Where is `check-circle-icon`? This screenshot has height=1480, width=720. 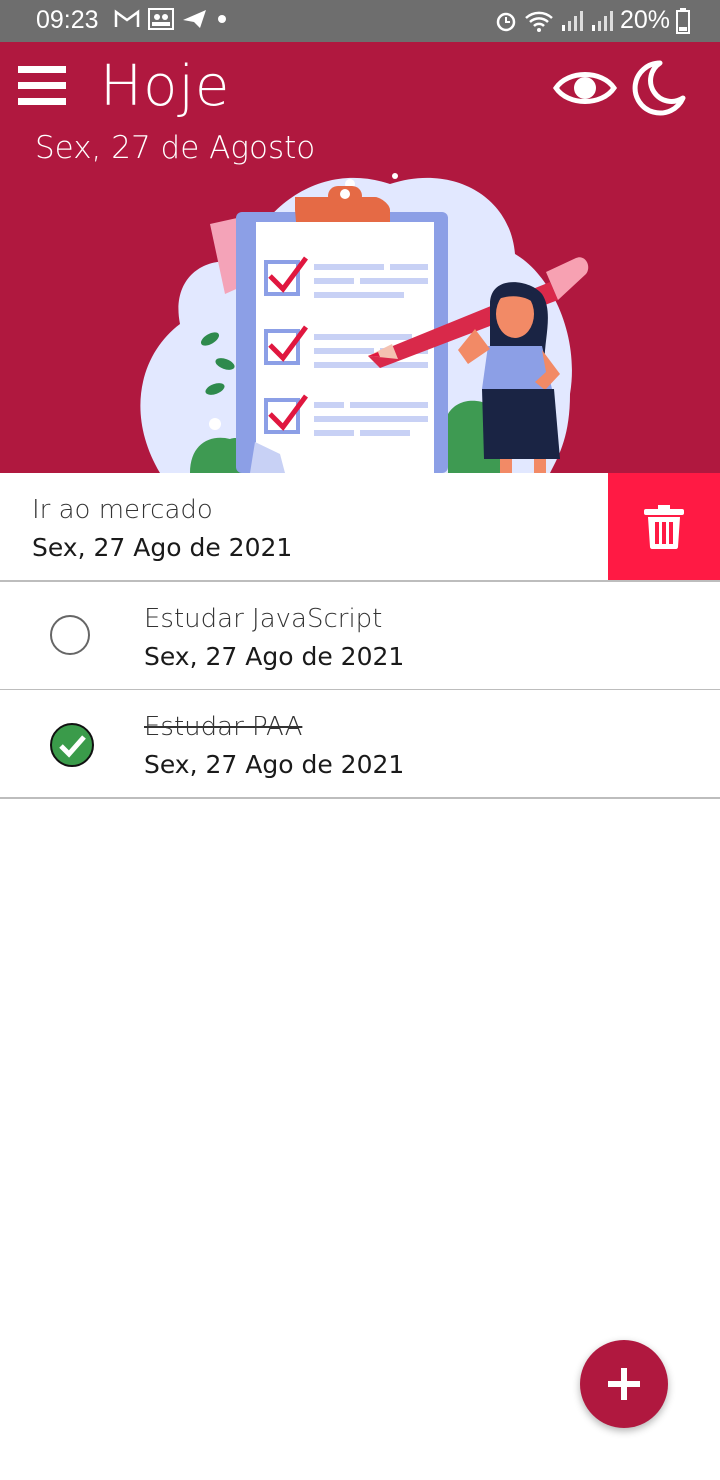 check-circle-icon is located at coordinates (72, 745).